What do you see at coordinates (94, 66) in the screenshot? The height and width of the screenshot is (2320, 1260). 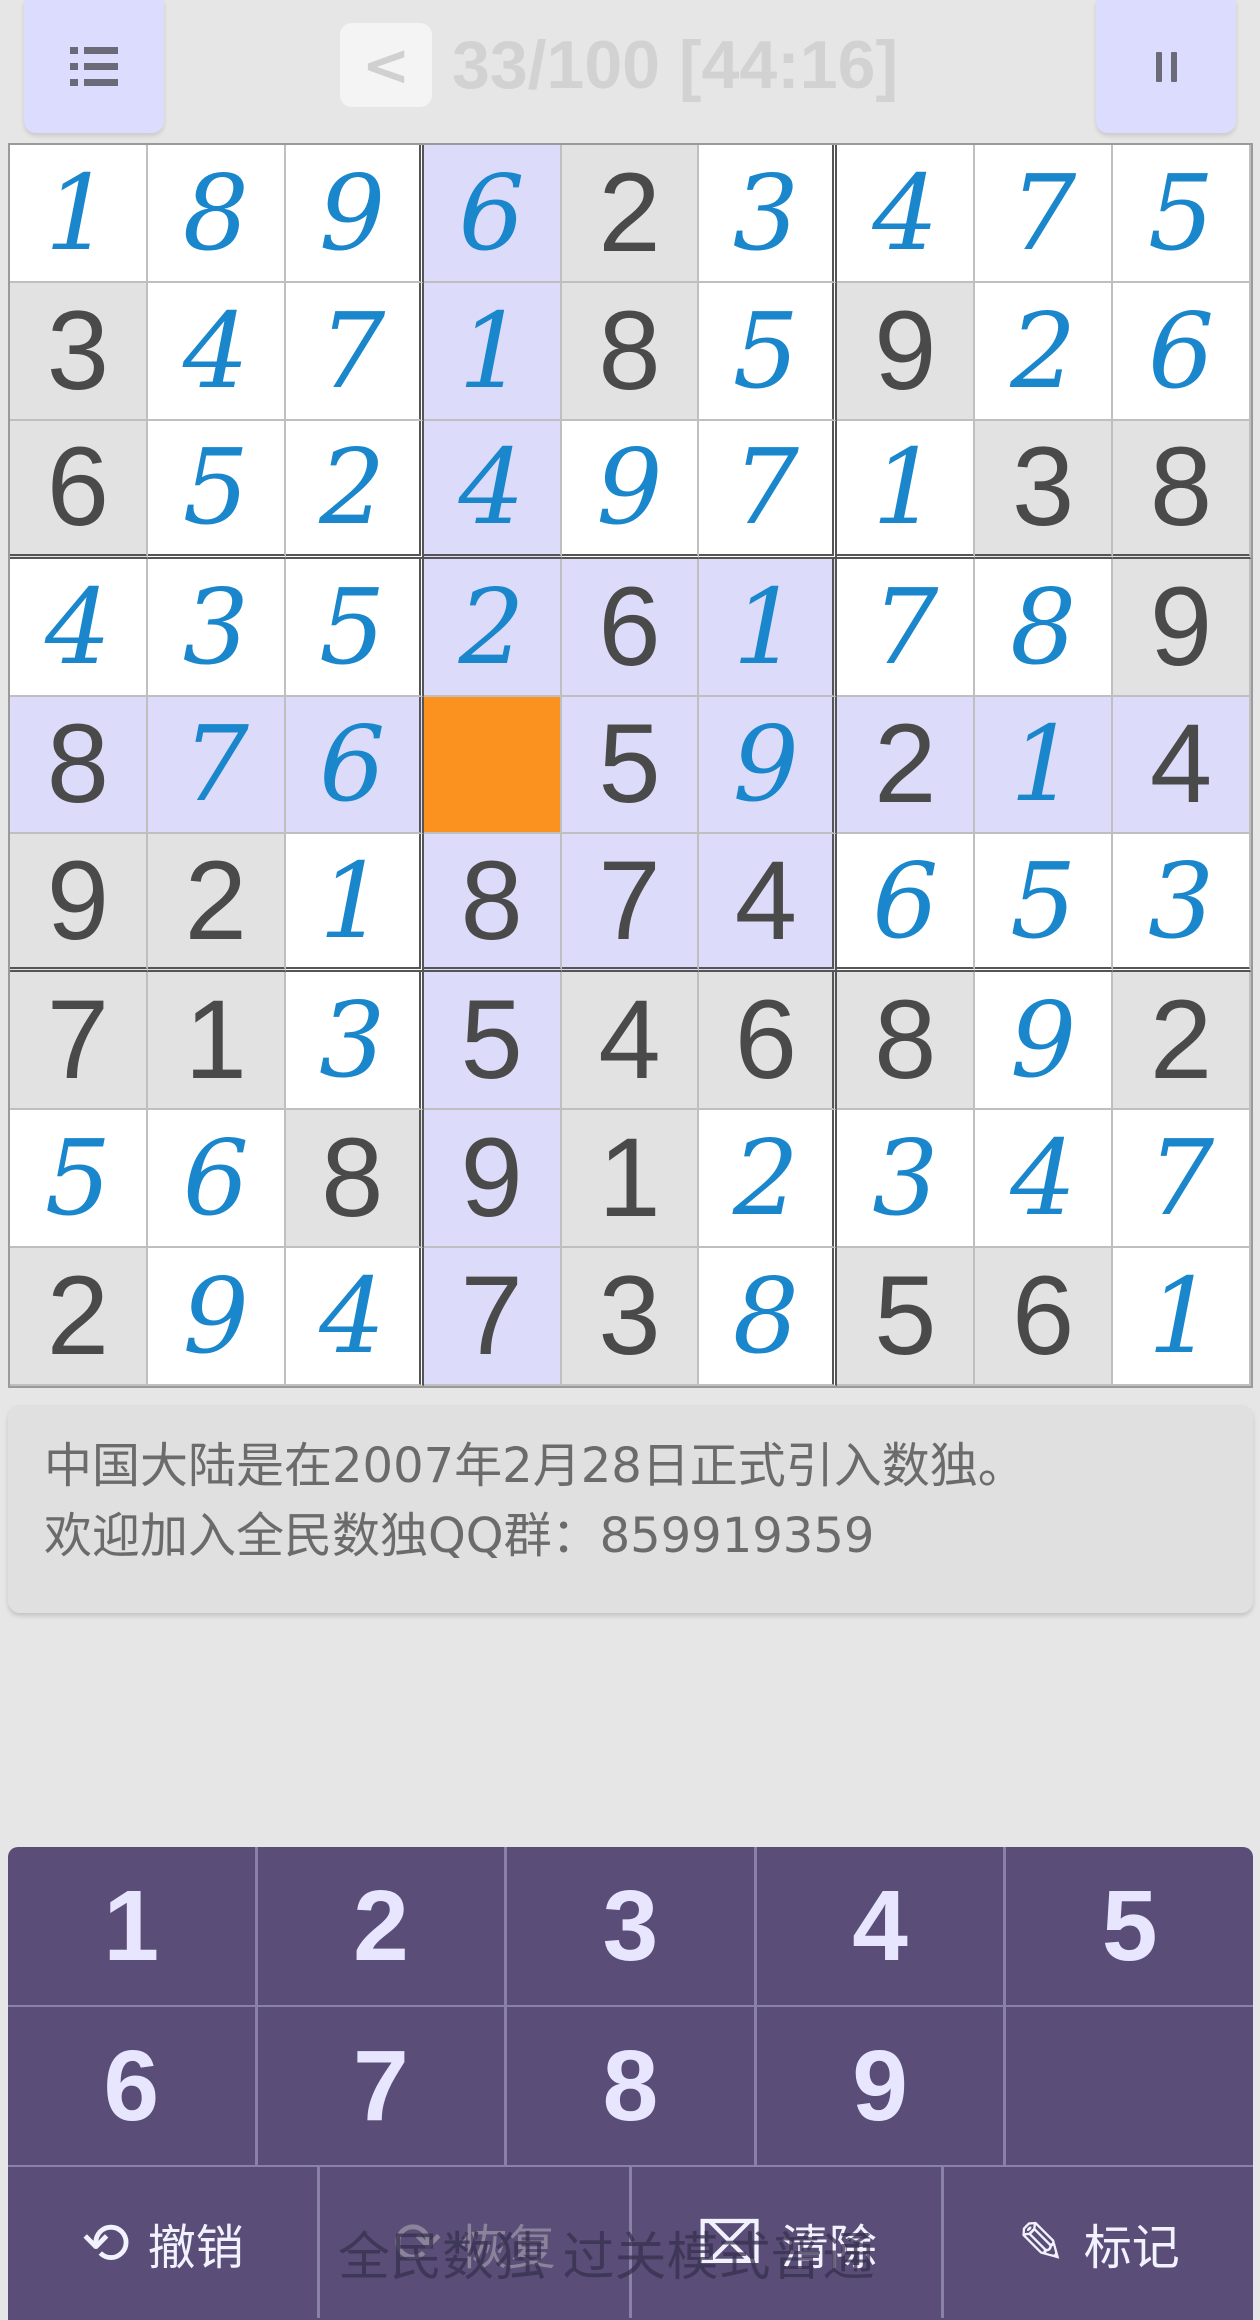 I see `menu-button` at bounding box center [94, 66].